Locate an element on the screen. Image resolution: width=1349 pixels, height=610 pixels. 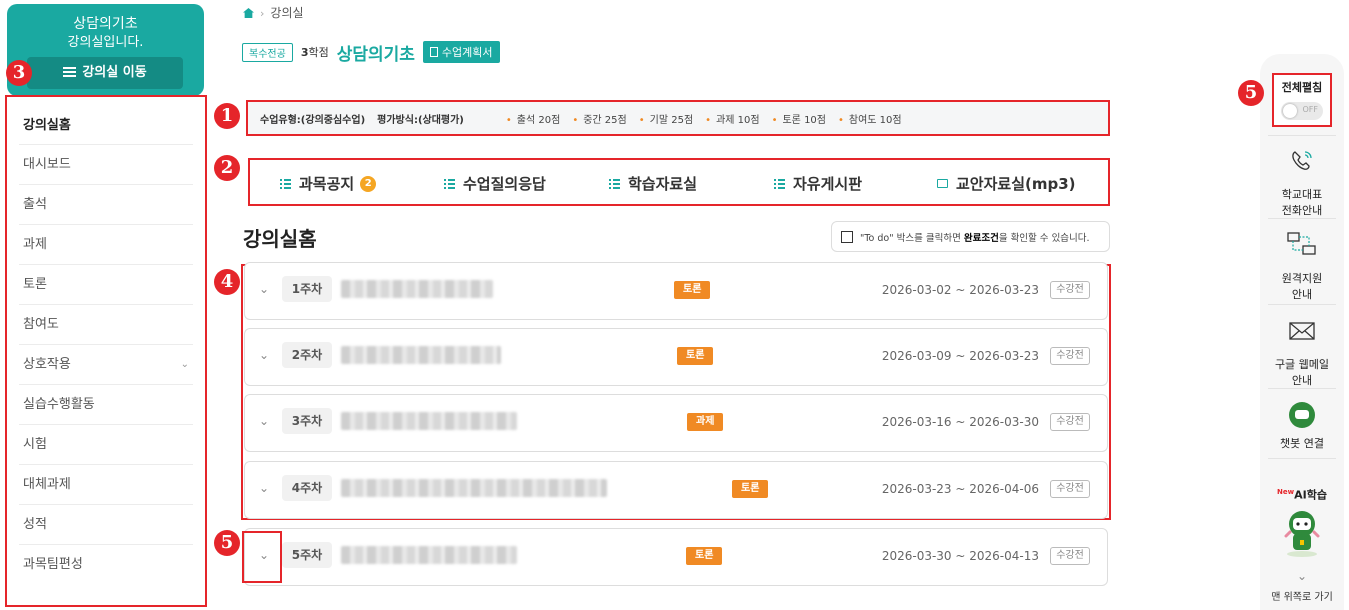
remote-support-line2: 안내 is located at coordinates (1302, 294).